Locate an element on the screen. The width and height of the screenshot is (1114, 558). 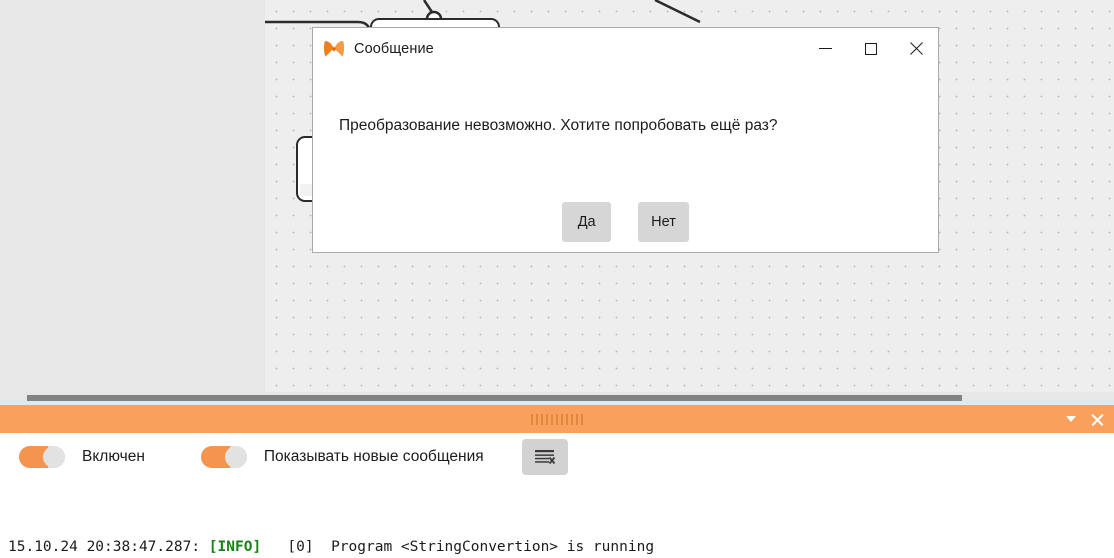
clear-log-button is located at coordinates (544, 457).